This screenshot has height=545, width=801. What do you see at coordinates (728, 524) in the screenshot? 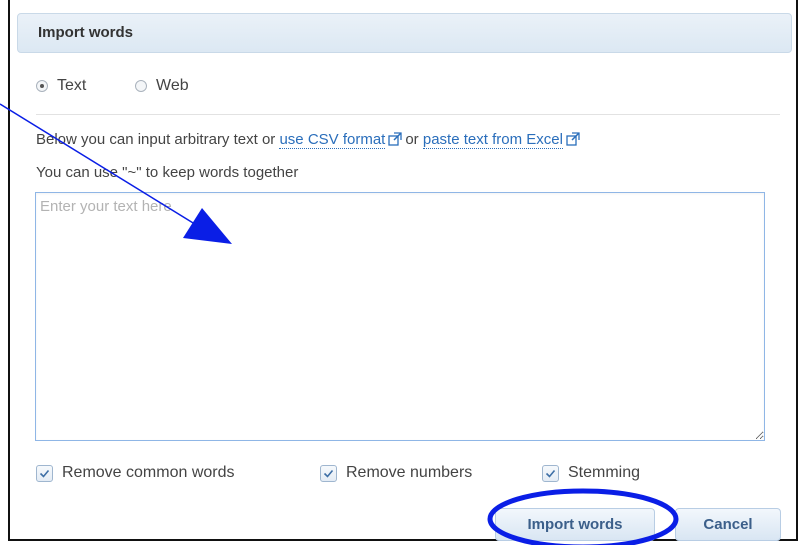
I see `cancel-button: Cancel` at bounding box center [728, 524].